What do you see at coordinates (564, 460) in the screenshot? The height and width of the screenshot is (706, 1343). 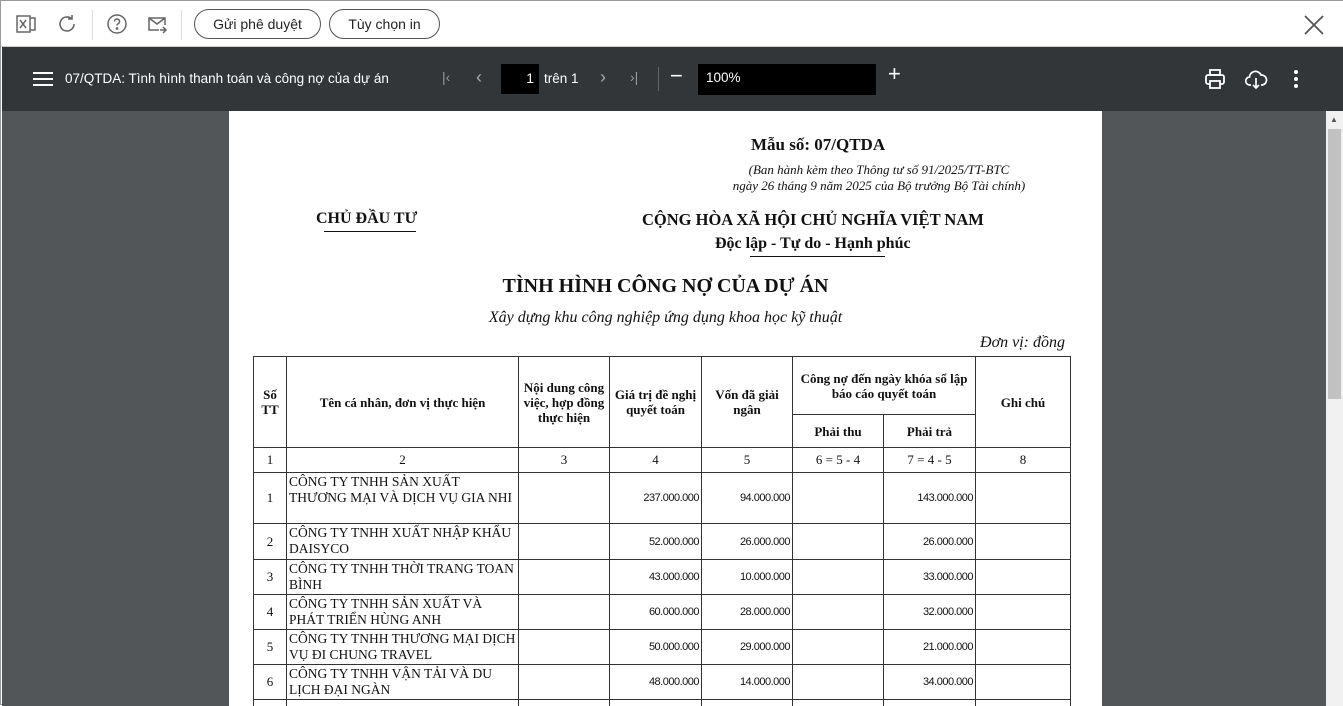 I see `col-number: 3` at bounding box center [564, 460].